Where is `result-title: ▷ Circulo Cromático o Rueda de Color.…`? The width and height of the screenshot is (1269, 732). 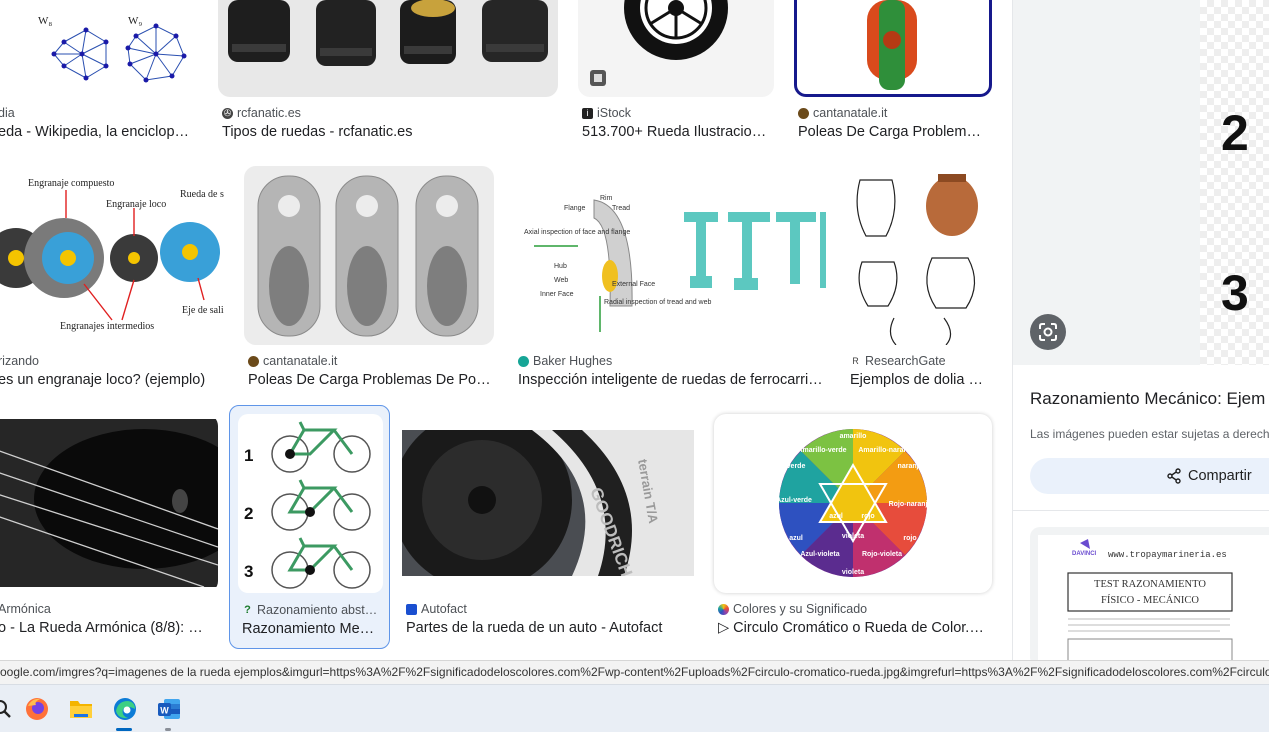 result-title: ▷ Circulo Cromático o Rueda de Color.… is located at coordinates (854, 628).